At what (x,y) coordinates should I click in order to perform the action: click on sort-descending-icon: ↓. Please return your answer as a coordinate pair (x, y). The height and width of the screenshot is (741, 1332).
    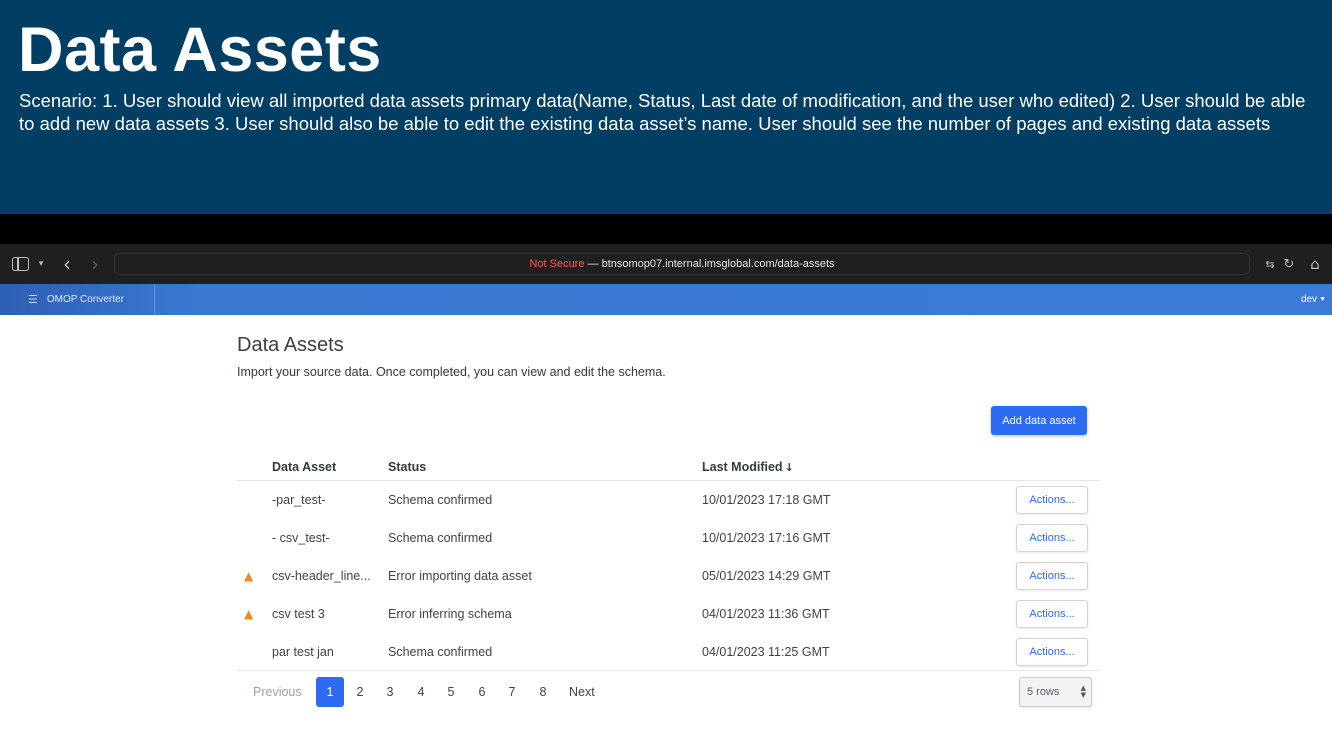
    Looking at the image, I should click on (789, 467).